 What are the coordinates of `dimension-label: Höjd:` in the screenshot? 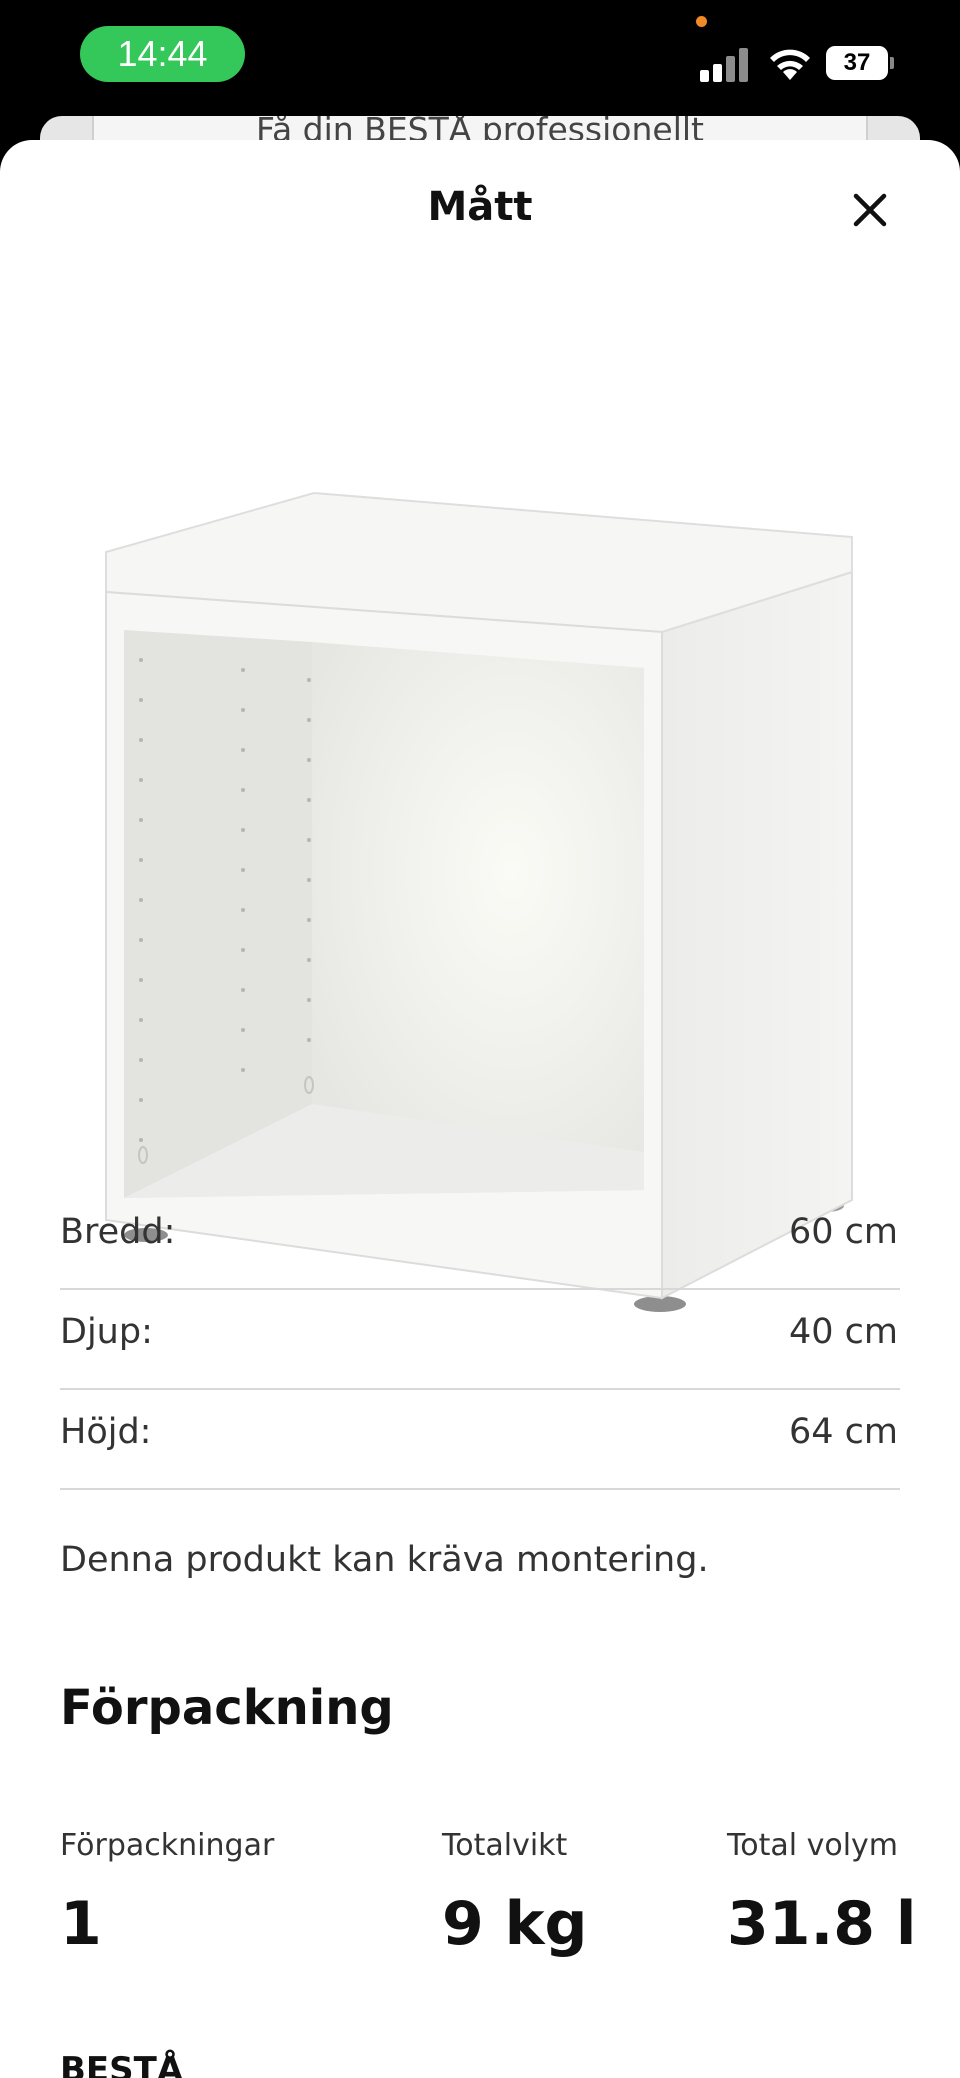 It's located at (106, 1432).